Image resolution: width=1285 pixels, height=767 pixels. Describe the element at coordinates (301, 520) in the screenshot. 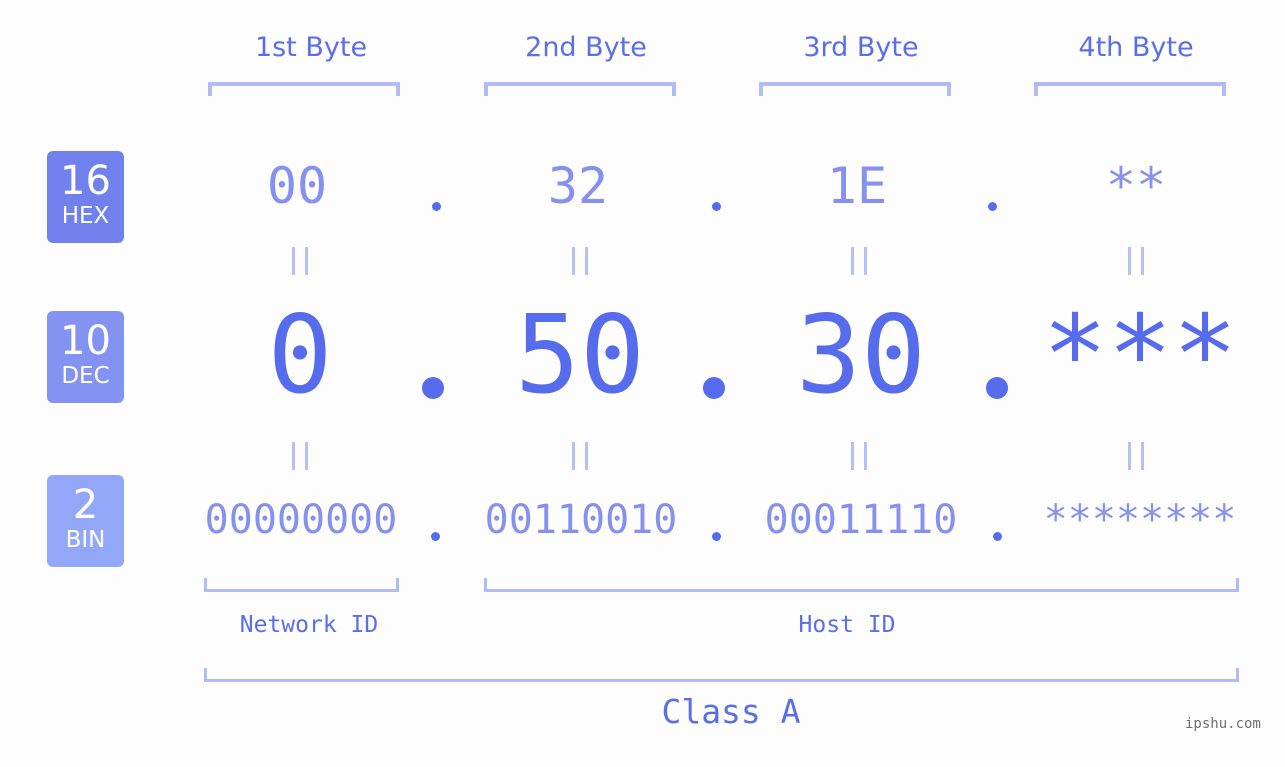

I see `bin-byte-1: 00000000` at that location.